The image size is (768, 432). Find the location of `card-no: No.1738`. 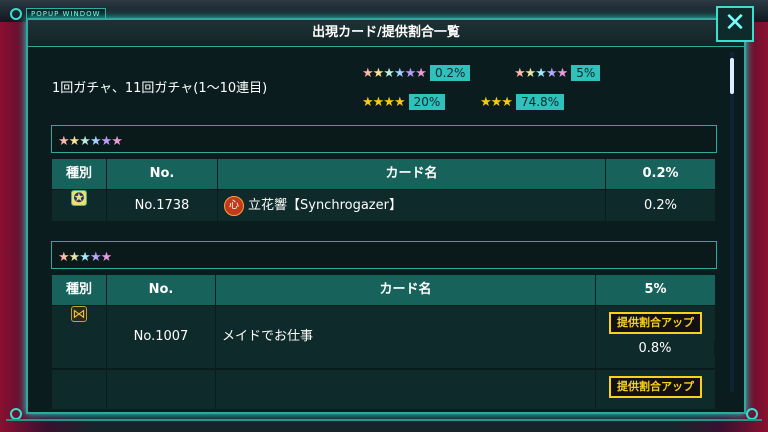

card-no: No.1738 is located at coordinates (162, 205).